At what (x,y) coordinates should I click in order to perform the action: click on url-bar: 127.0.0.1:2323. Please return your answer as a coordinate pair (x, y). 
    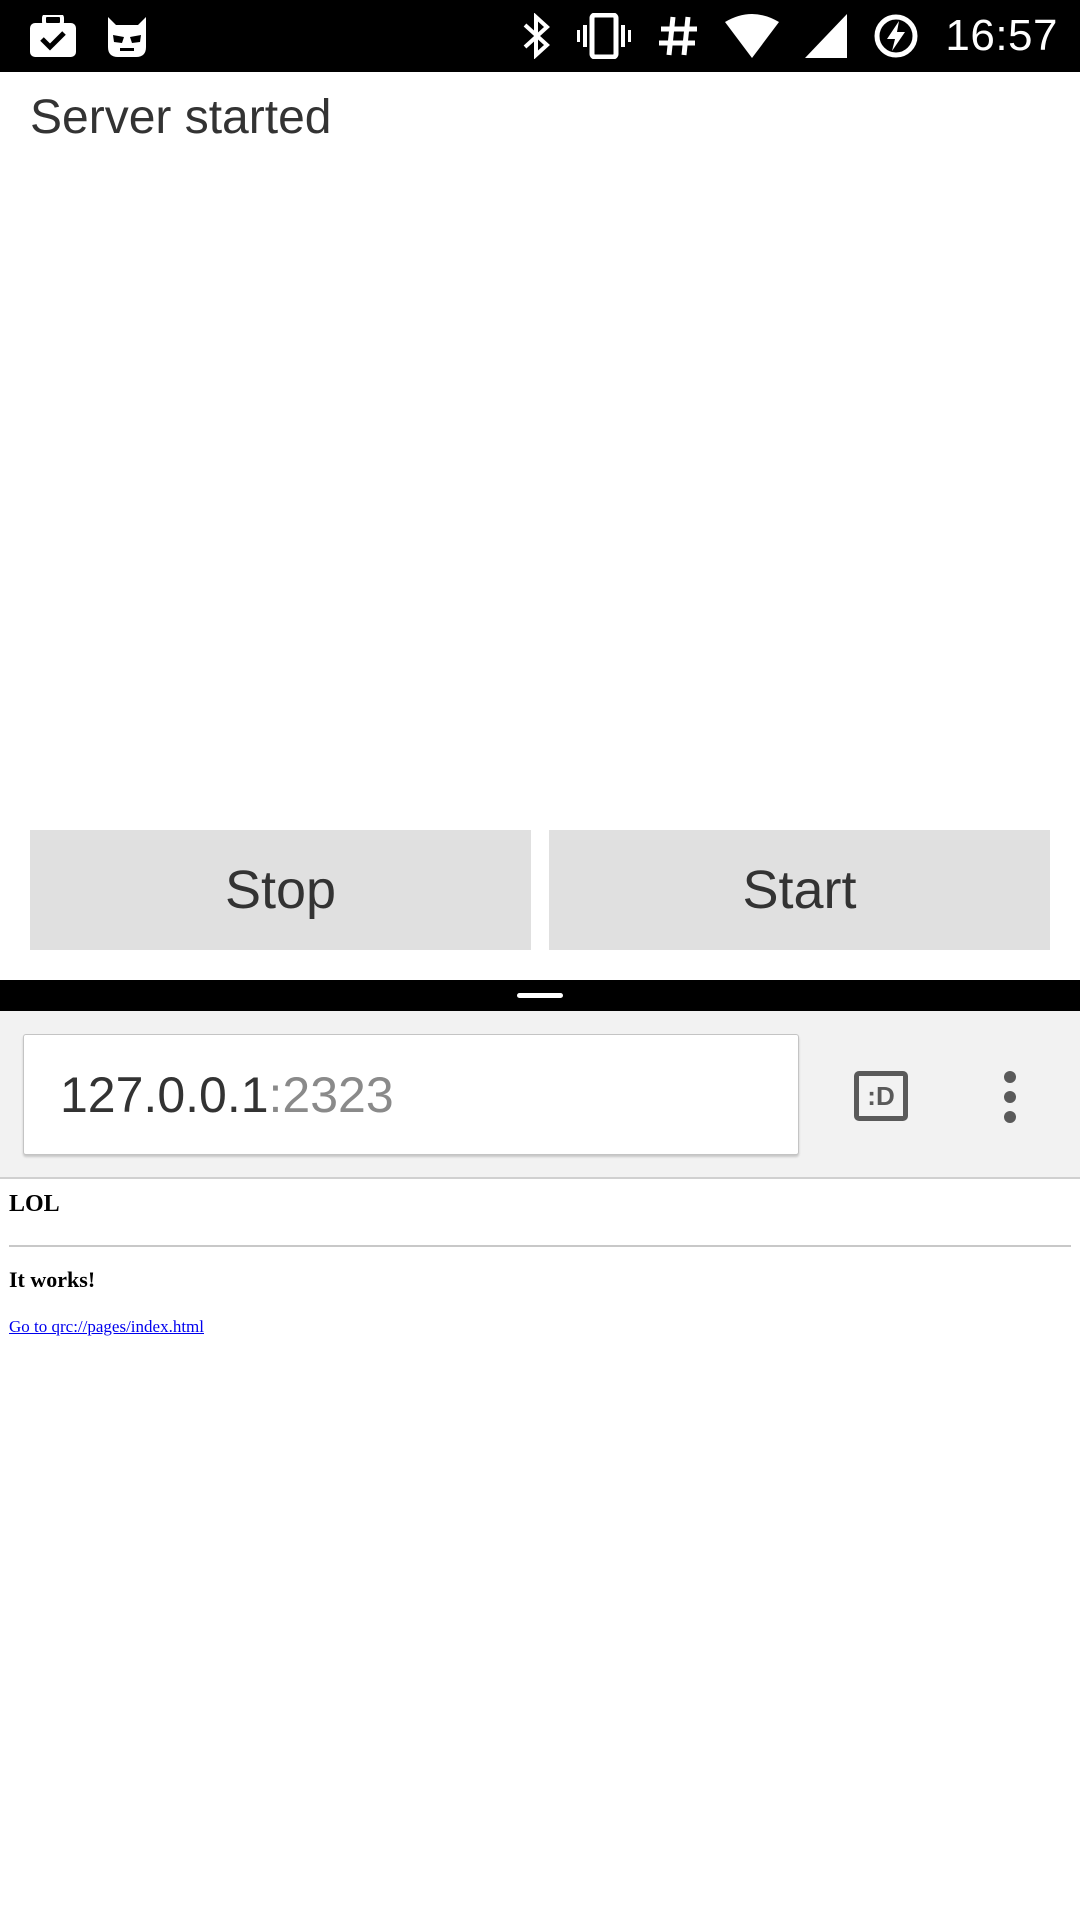
    Looking at the image, I should click on (411, 1094).